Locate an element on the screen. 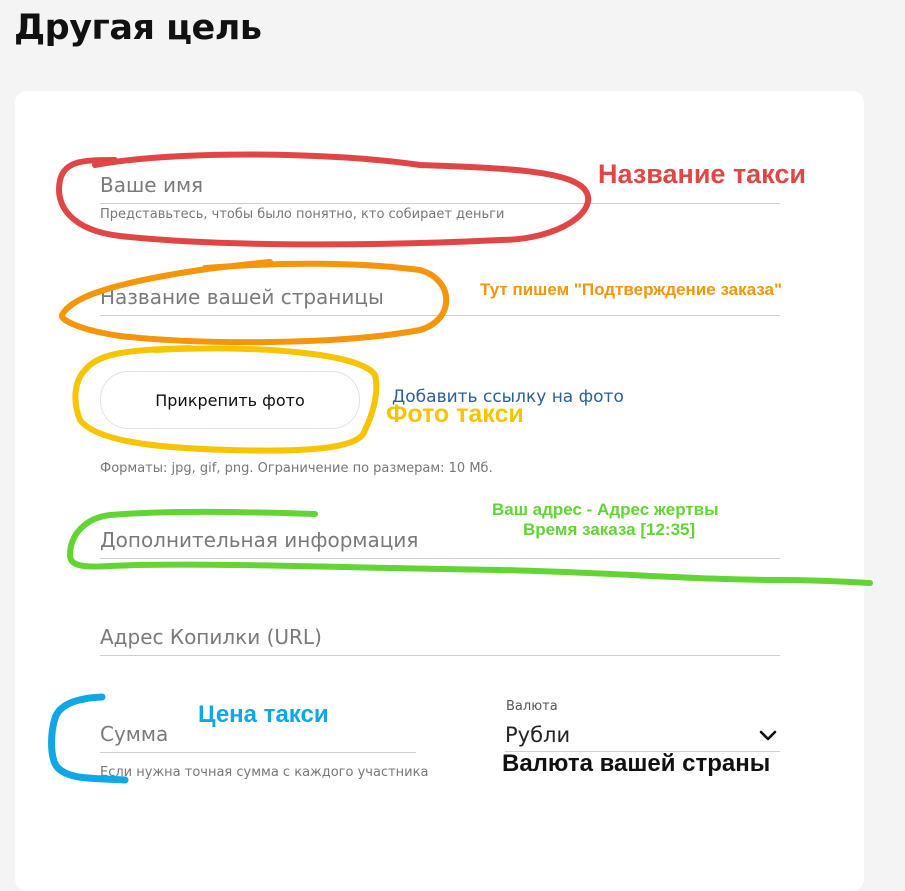 The width and height of the screenshot is (905, 891). currency-select: Рубли is located at coordinates (642, 734).